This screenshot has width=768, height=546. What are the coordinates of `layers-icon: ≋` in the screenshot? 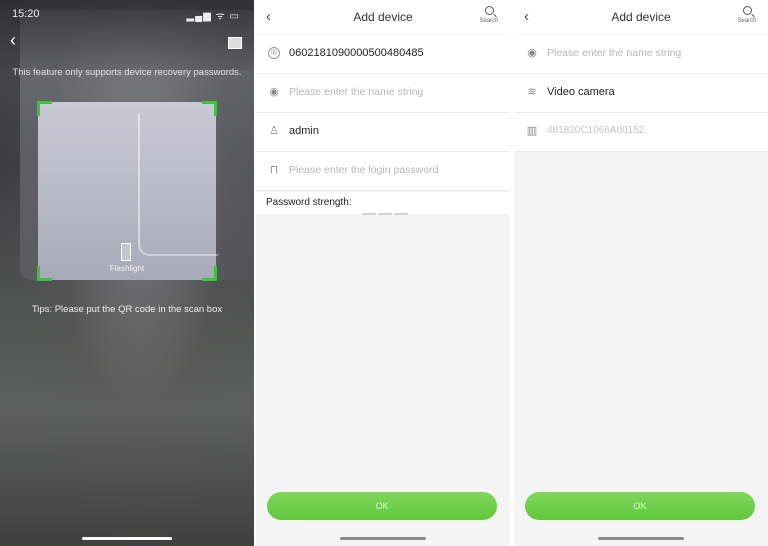 It's located at (532, 92).